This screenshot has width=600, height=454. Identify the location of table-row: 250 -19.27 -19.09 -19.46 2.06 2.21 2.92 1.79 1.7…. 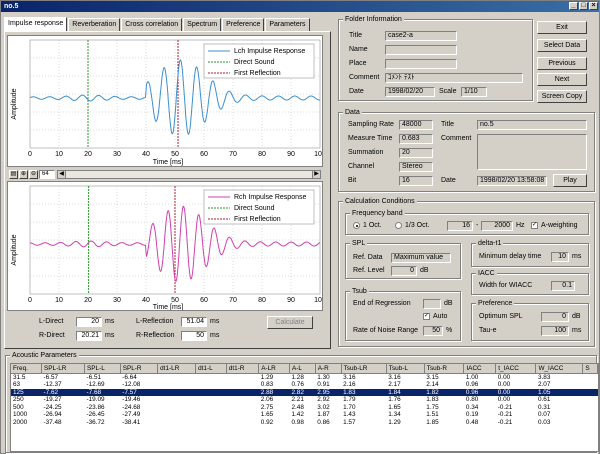
(304, 400).